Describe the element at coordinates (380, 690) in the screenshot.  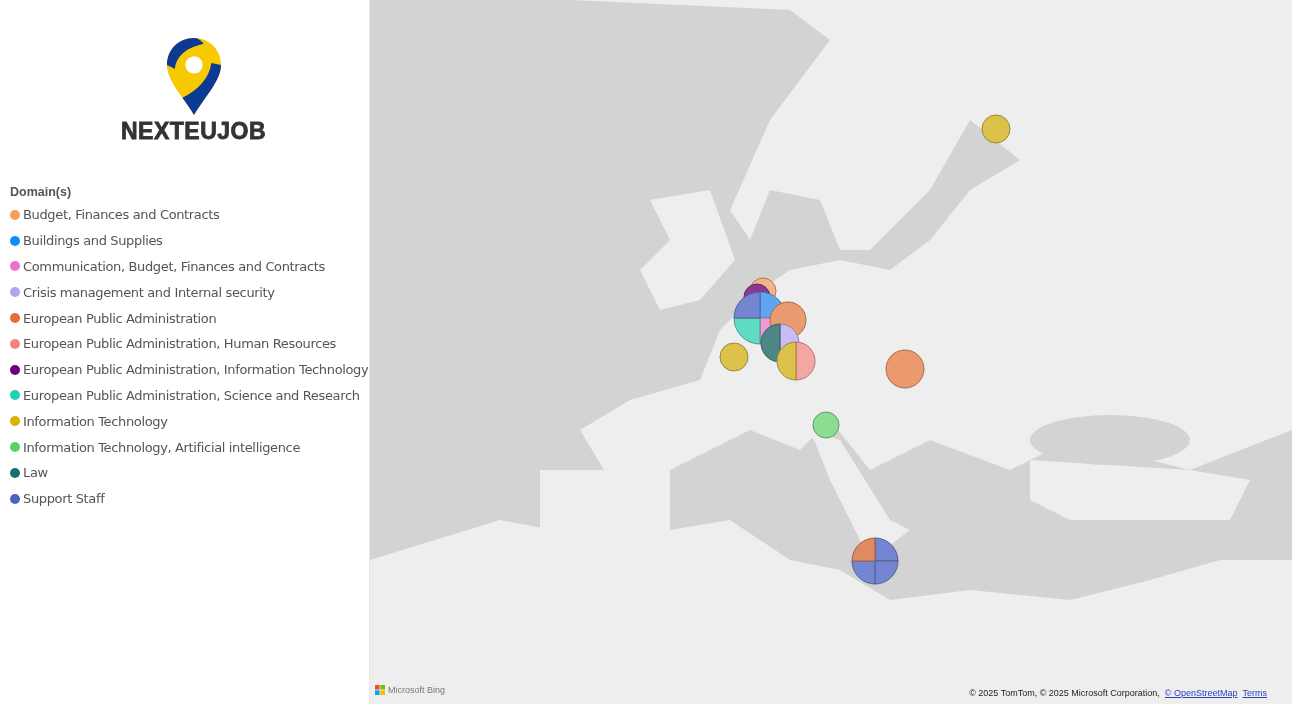
I see `four-squares-logo-icon` at that location.